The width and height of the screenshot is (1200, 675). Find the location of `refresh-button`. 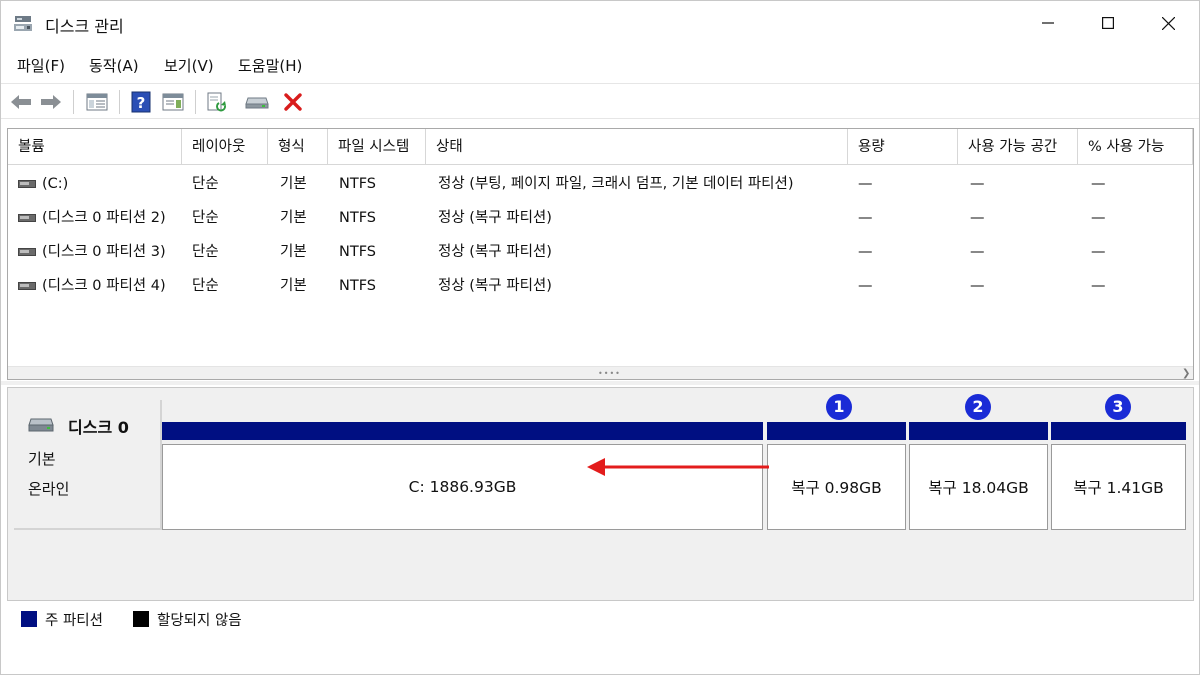

refresh-button is located at coordinates (217, 102).